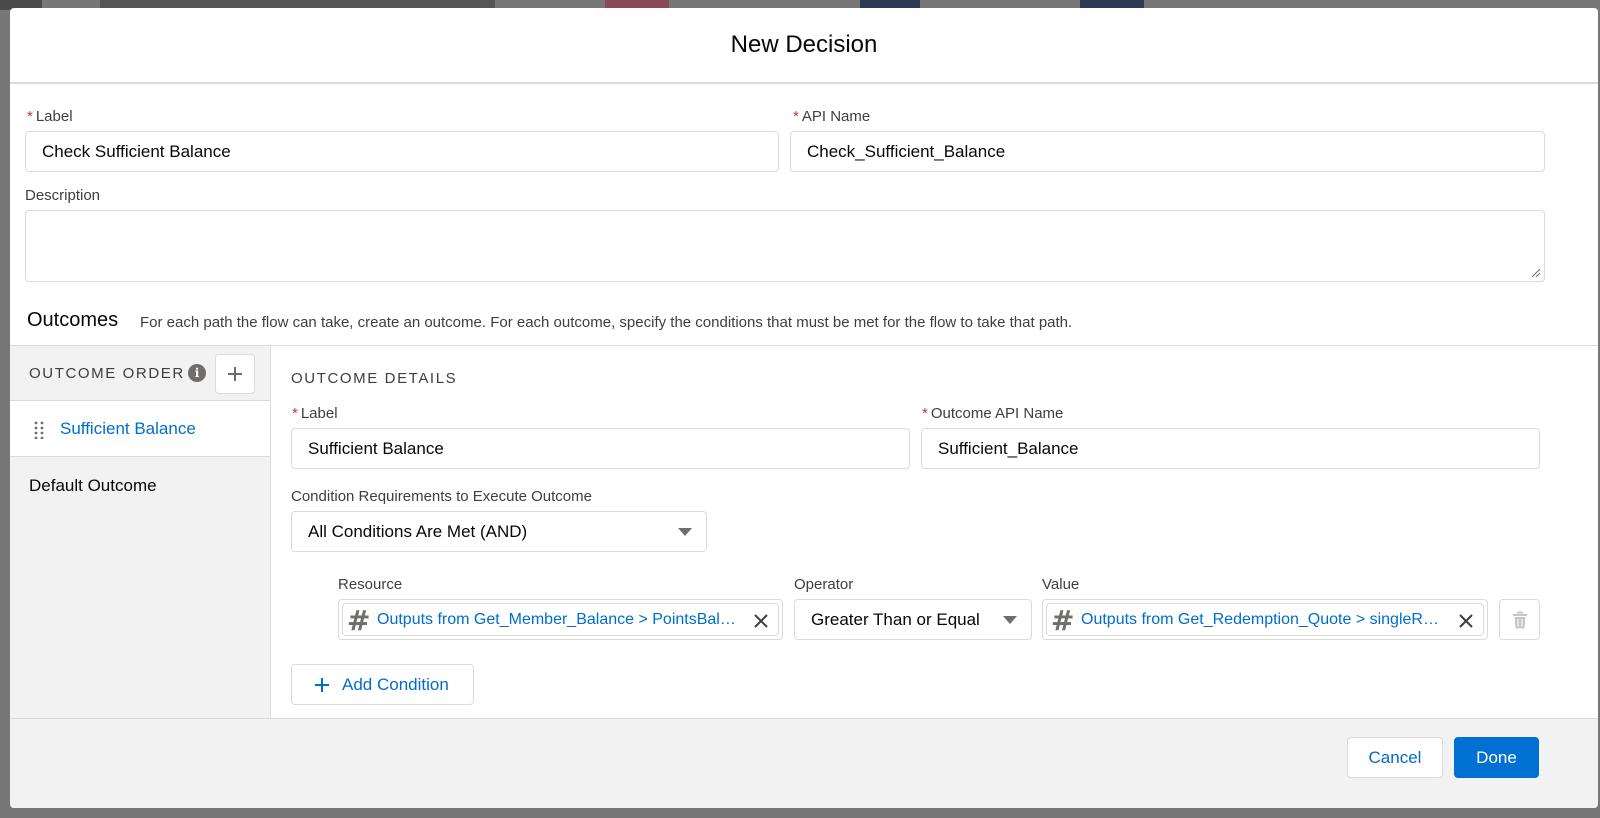 The image size is (1600, 818). Describe the element at coordinates (107, 373) in the screenshot. I see `outcome-order-title: OUTCOME ORDER` at that location.